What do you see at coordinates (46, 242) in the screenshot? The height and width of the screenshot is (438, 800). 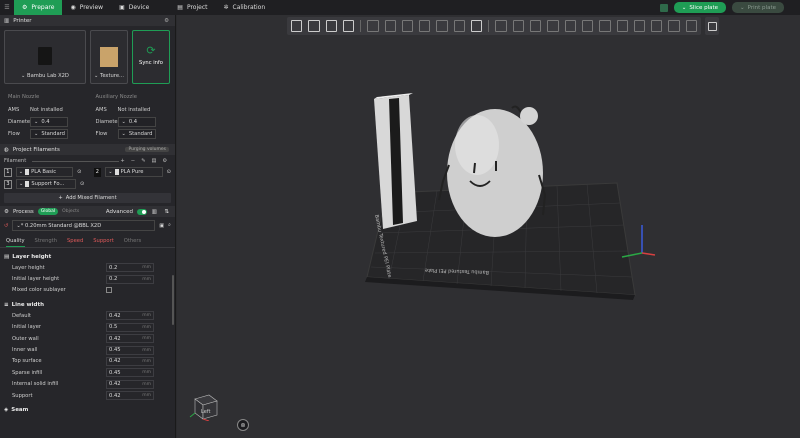 I see `tab-strength: Strength` at bounding box center [46, 242].